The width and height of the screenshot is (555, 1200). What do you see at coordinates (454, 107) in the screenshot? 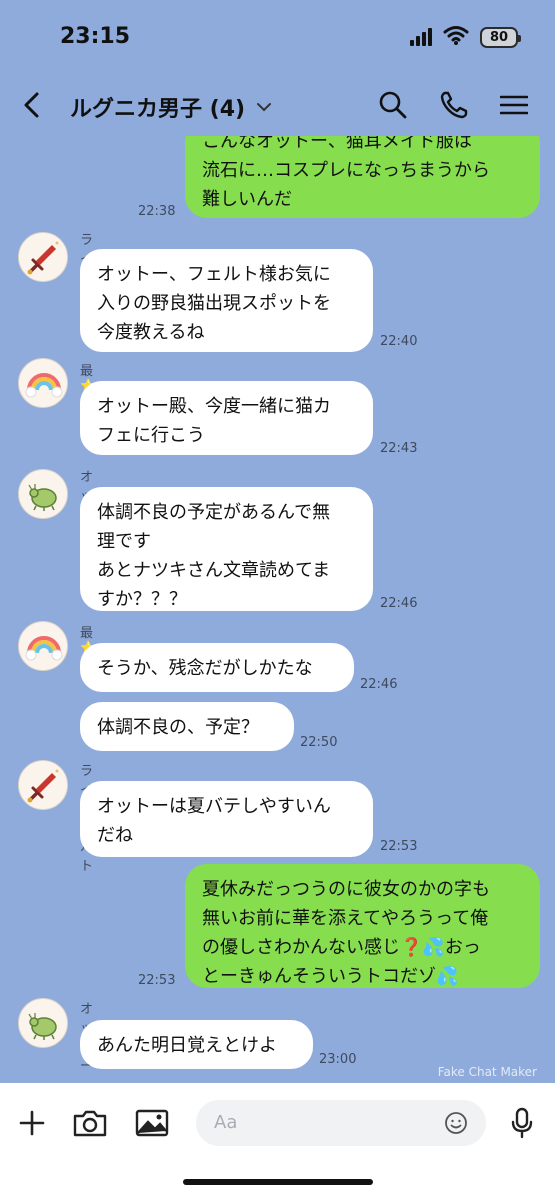
I see `phone-icon` at bounding box center [454, 107].